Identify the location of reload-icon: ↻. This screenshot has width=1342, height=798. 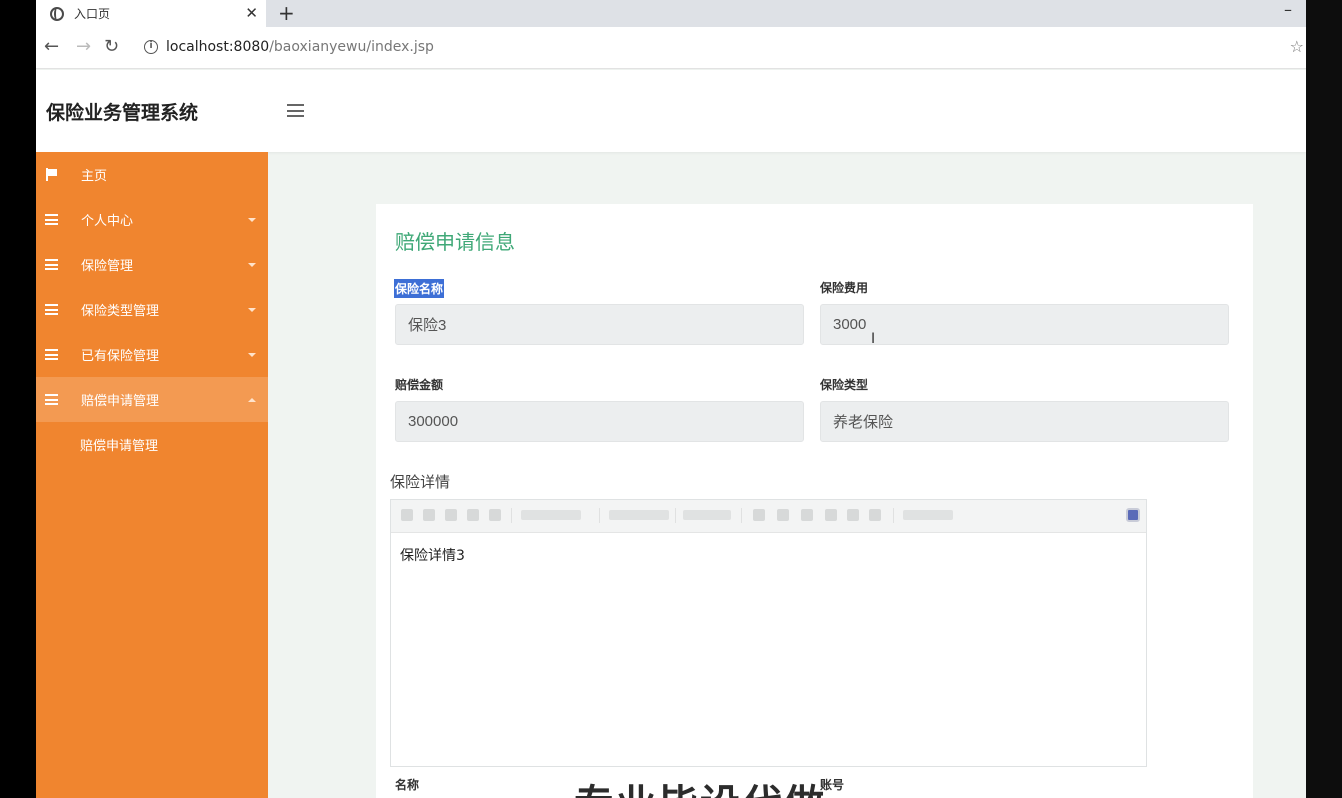
(111, 46).